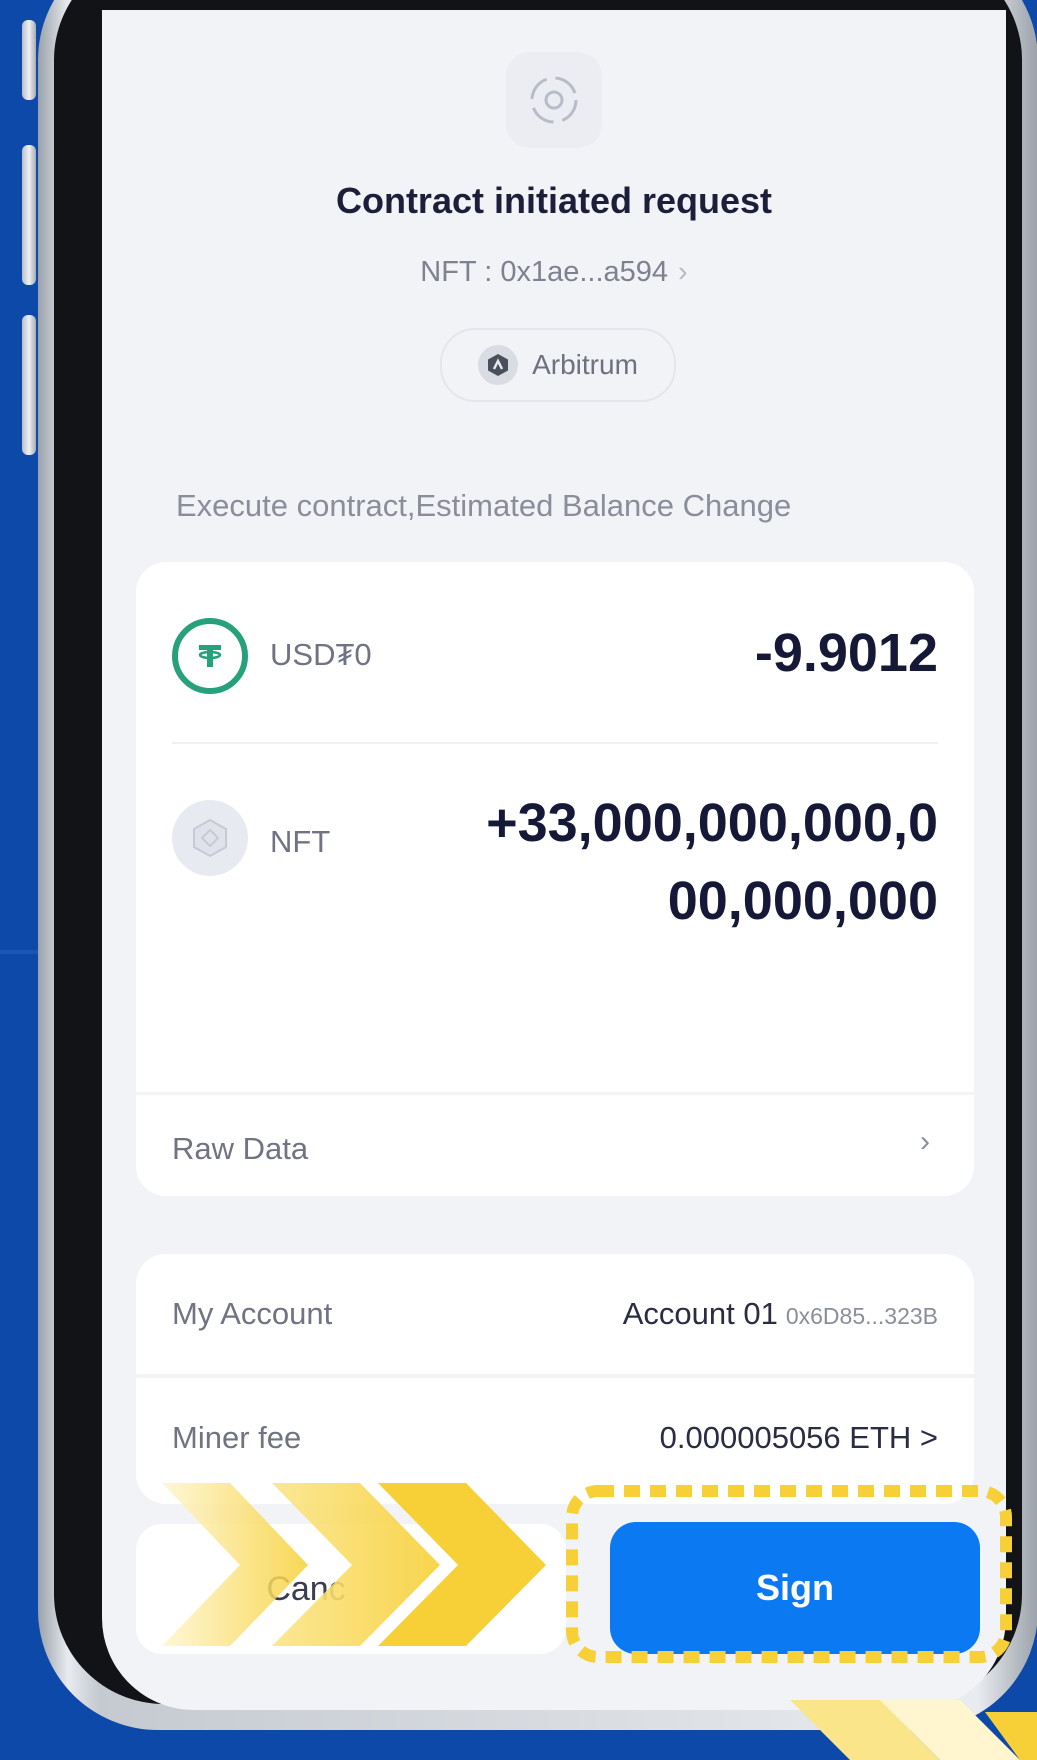  What do you see at coordinates (700, 1313) in the screenshot?
I see `account-name: Account 01` at bounding box center [700, 1313].